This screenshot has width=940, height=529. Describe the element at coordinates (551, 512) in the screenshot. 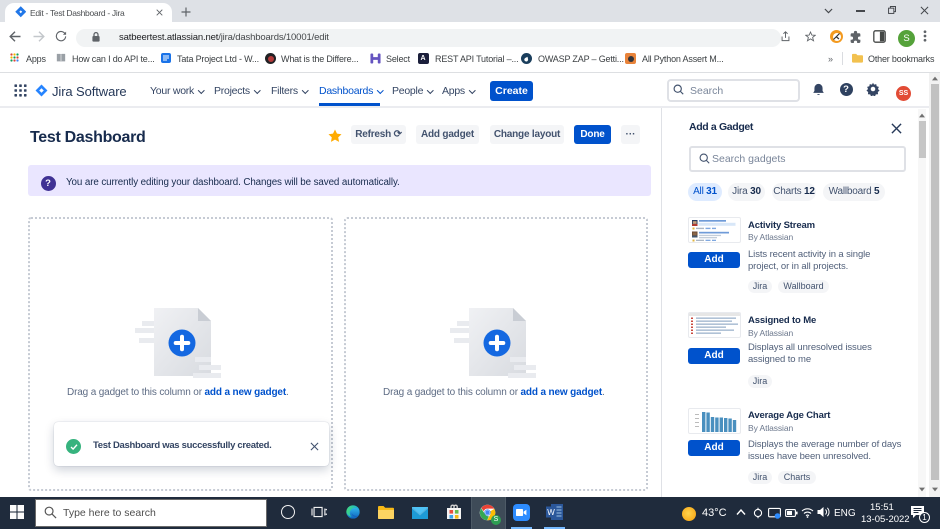

I see `svg-text: W` at that location.